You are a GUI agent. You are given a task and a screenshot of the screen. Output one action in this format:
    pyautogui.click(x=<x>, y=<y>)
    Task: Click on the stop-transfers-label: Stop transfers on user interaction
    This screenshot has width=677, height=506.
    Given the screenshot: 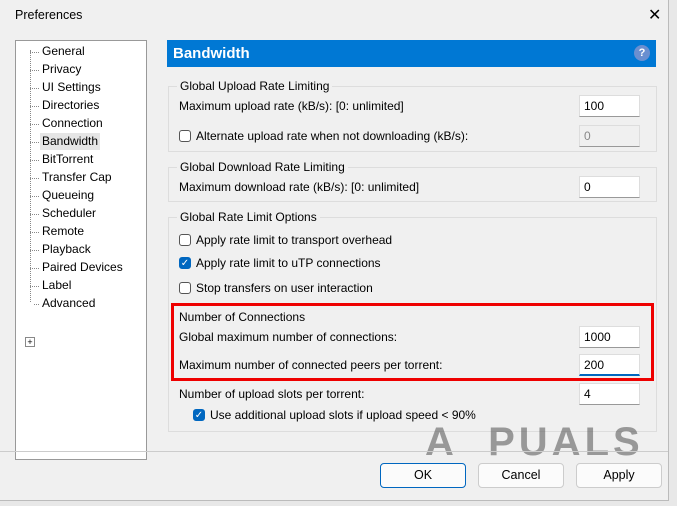 What is the action you would take?
    pyautogui.click(x=284, y=288)
    